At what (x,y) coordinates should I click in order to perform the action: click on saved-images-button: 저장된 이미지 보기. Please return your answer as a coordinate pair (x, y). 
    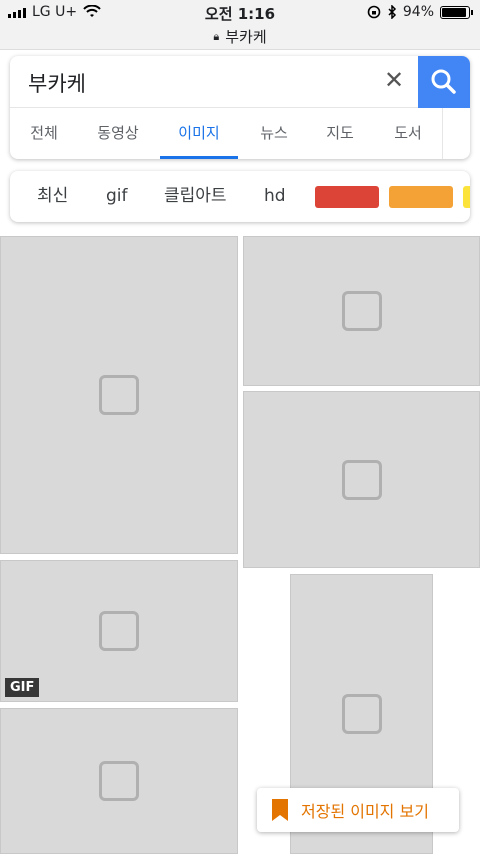
    Looking at the image, I should click on (358, 810).